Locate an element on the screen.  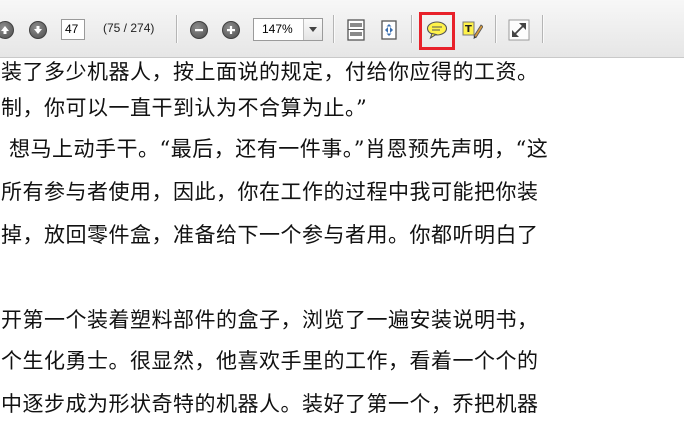
previous-page-button is located at coordinates (8, 30).